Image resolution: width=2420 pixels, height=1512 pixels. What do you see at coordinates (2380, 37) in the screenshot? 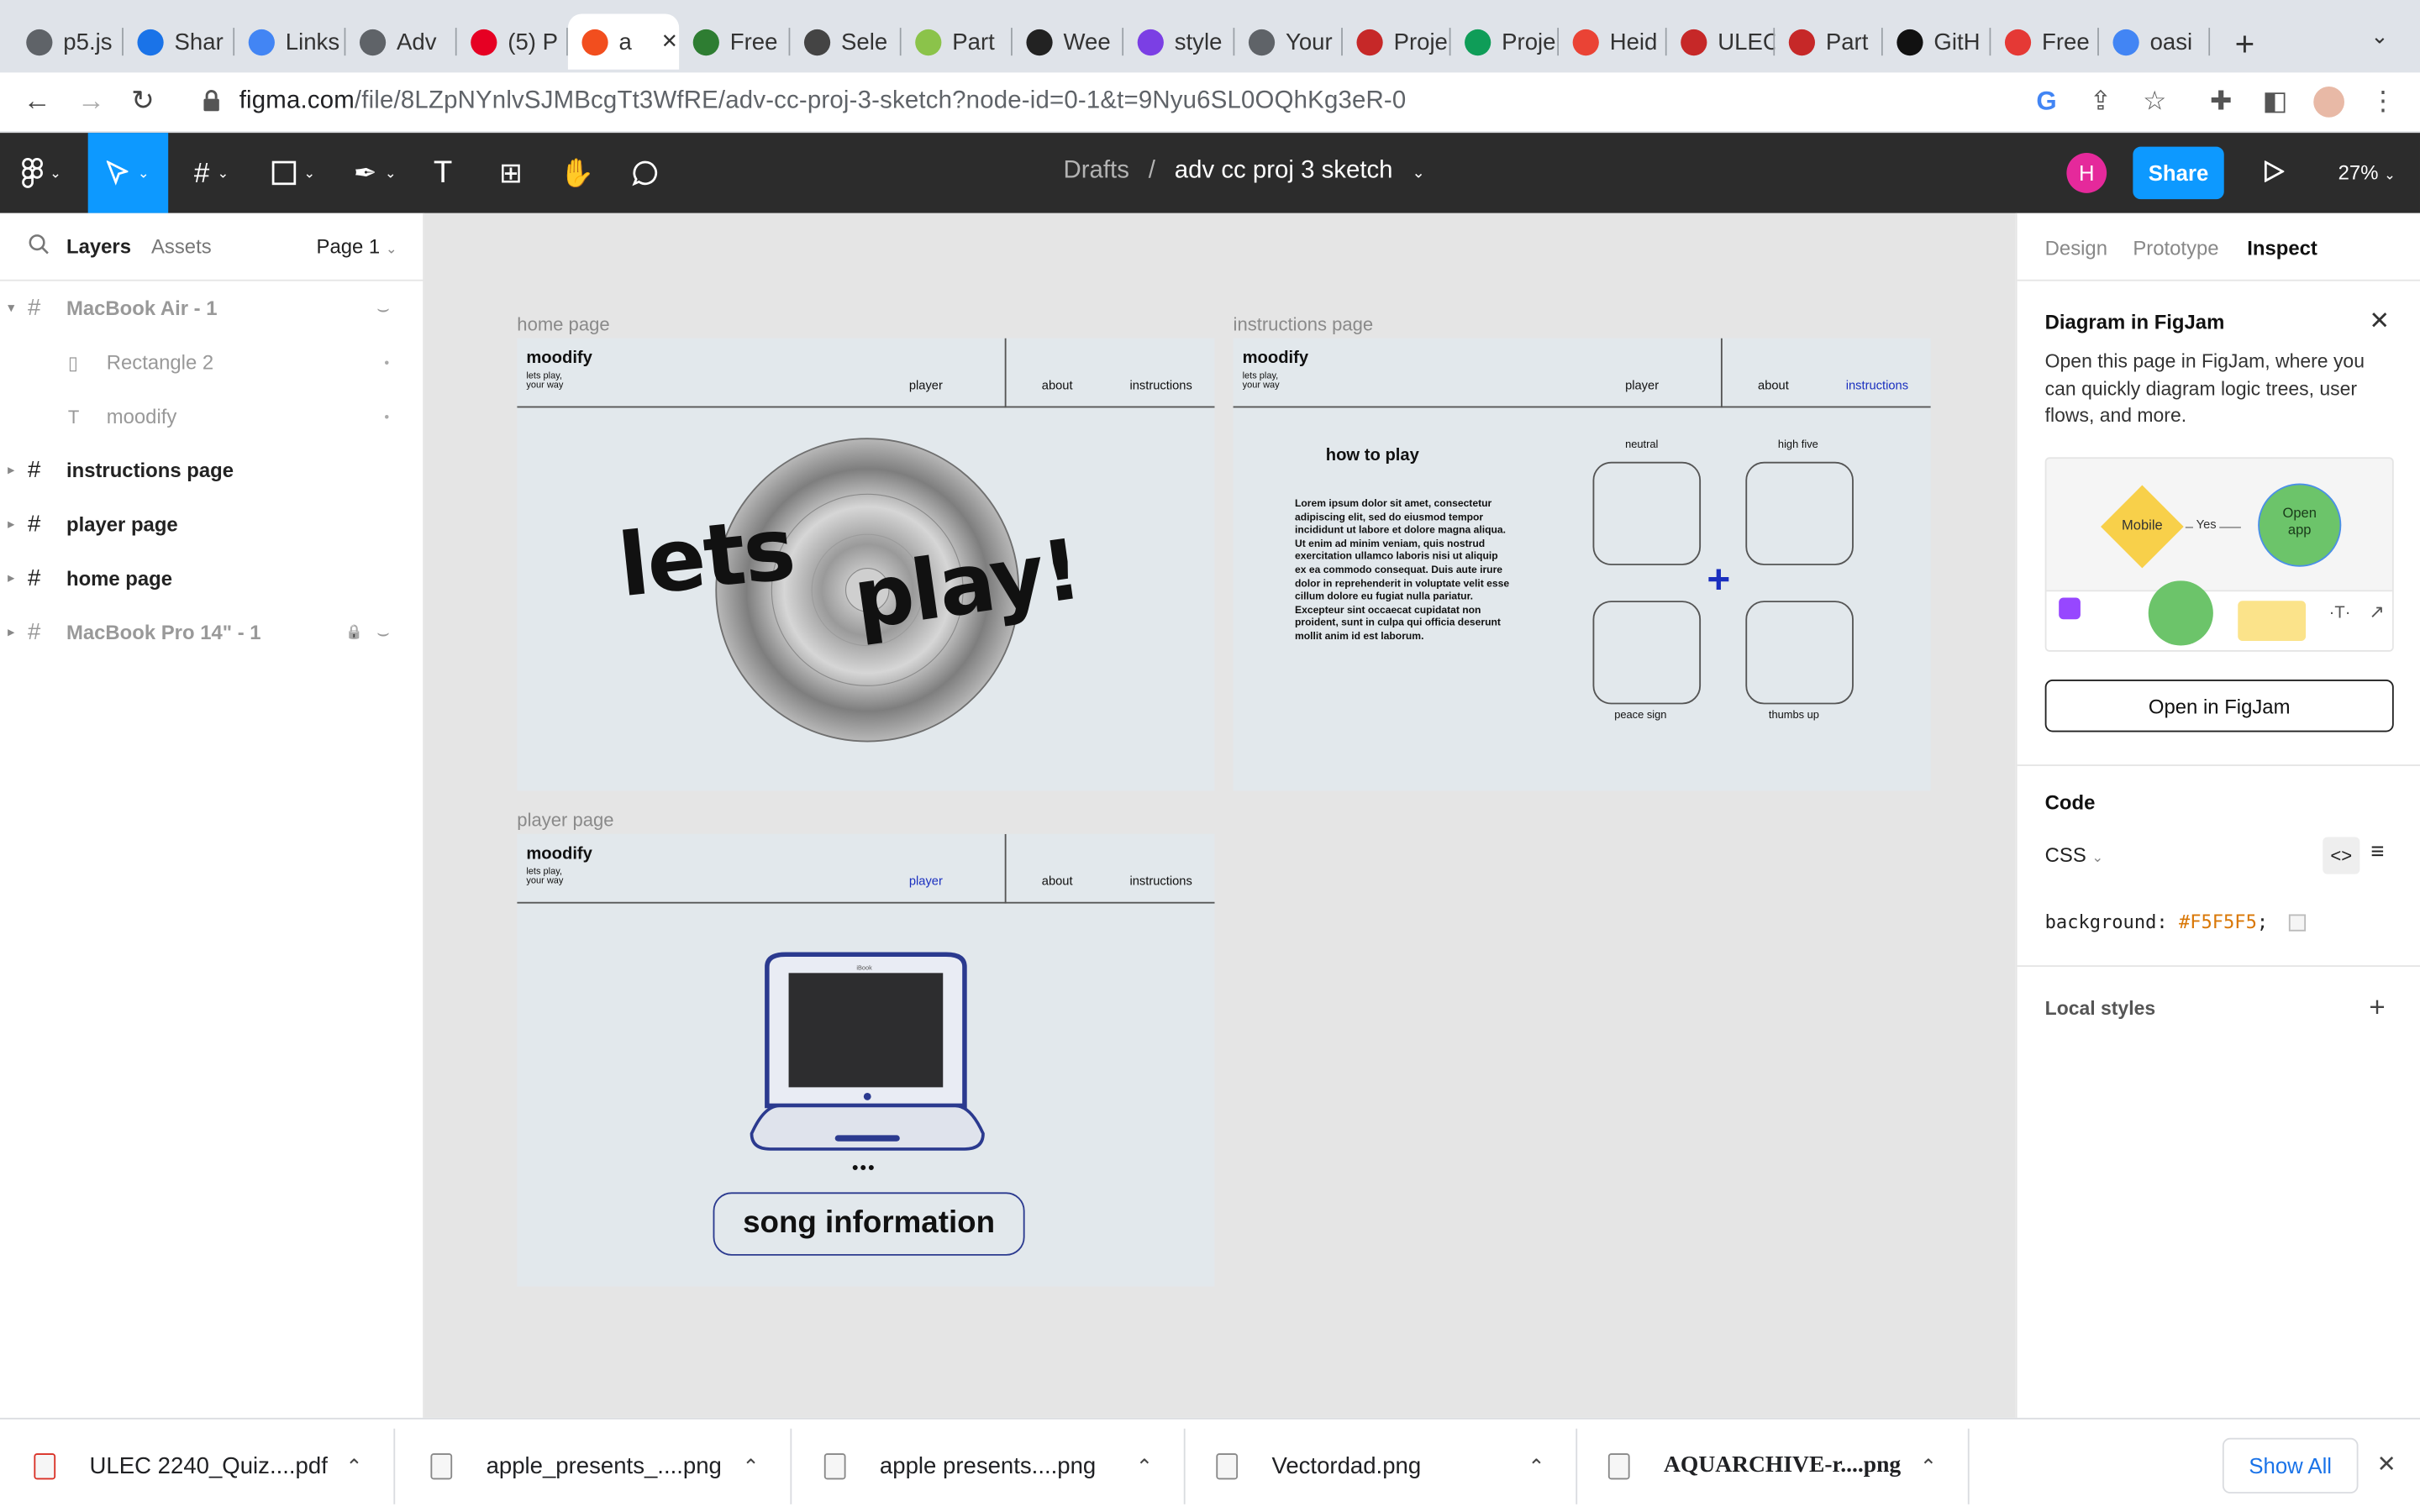
I see `tab-search-chevron-icon: ⌄` at bounding box center [2380, 37].